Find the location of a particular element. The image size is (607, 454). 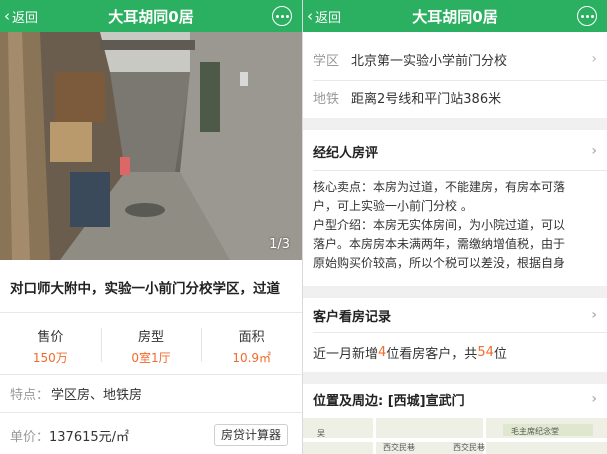

map-label: 吴 is located at coordinates (321, 433).